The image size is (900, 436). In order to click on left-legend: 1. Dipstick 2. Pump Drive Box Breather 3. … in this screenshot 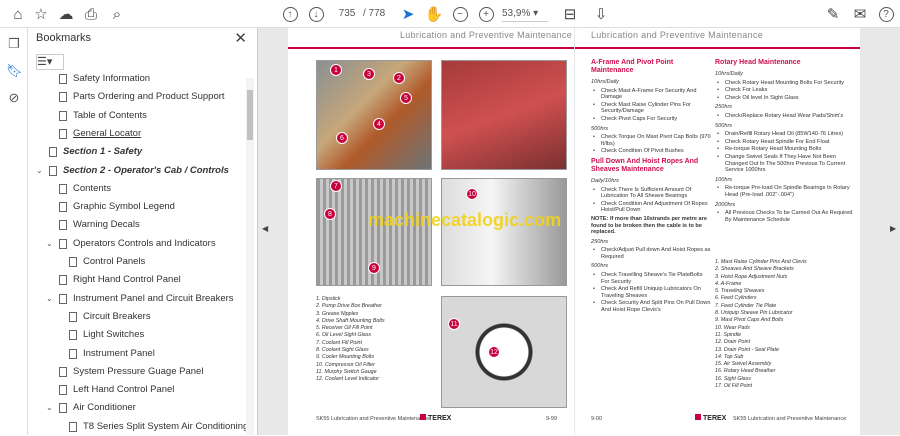, I will do `click(350, 340)`.